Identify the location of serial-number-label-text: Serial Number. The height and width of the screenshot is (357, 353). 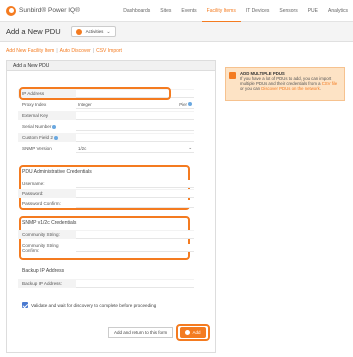
(37, 126).